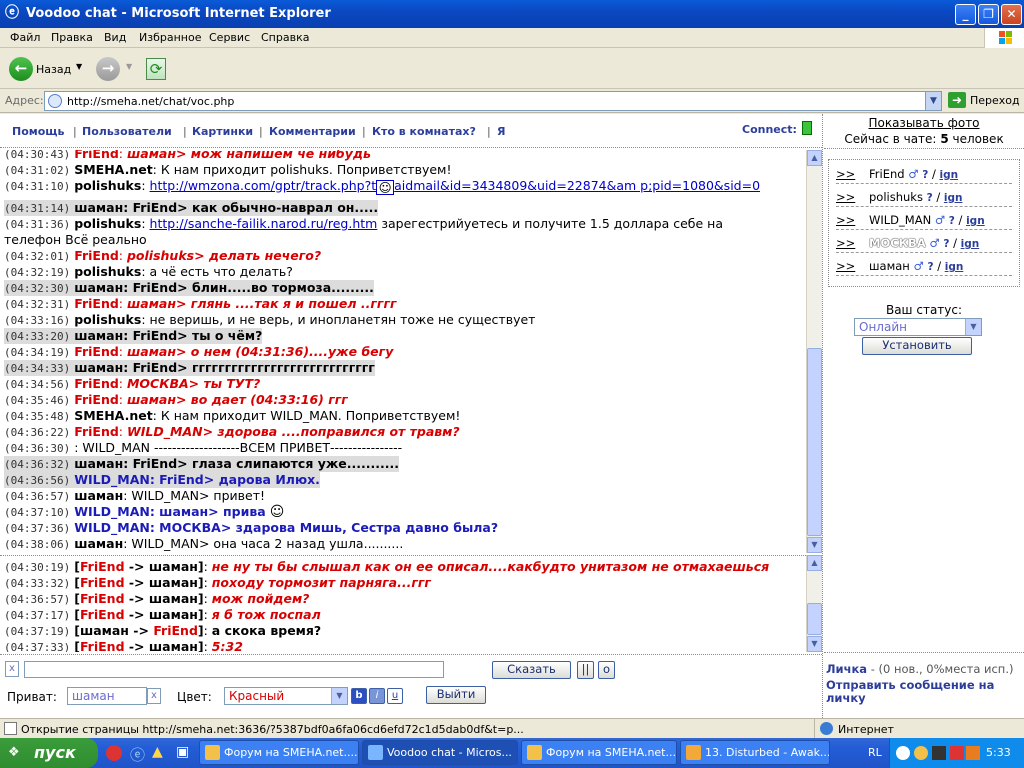 The width and height of the screenshot is (1024, 768). Describe the element at coordinates (814, 442) in the screenshot. I see `scroll-thumb` at that location.